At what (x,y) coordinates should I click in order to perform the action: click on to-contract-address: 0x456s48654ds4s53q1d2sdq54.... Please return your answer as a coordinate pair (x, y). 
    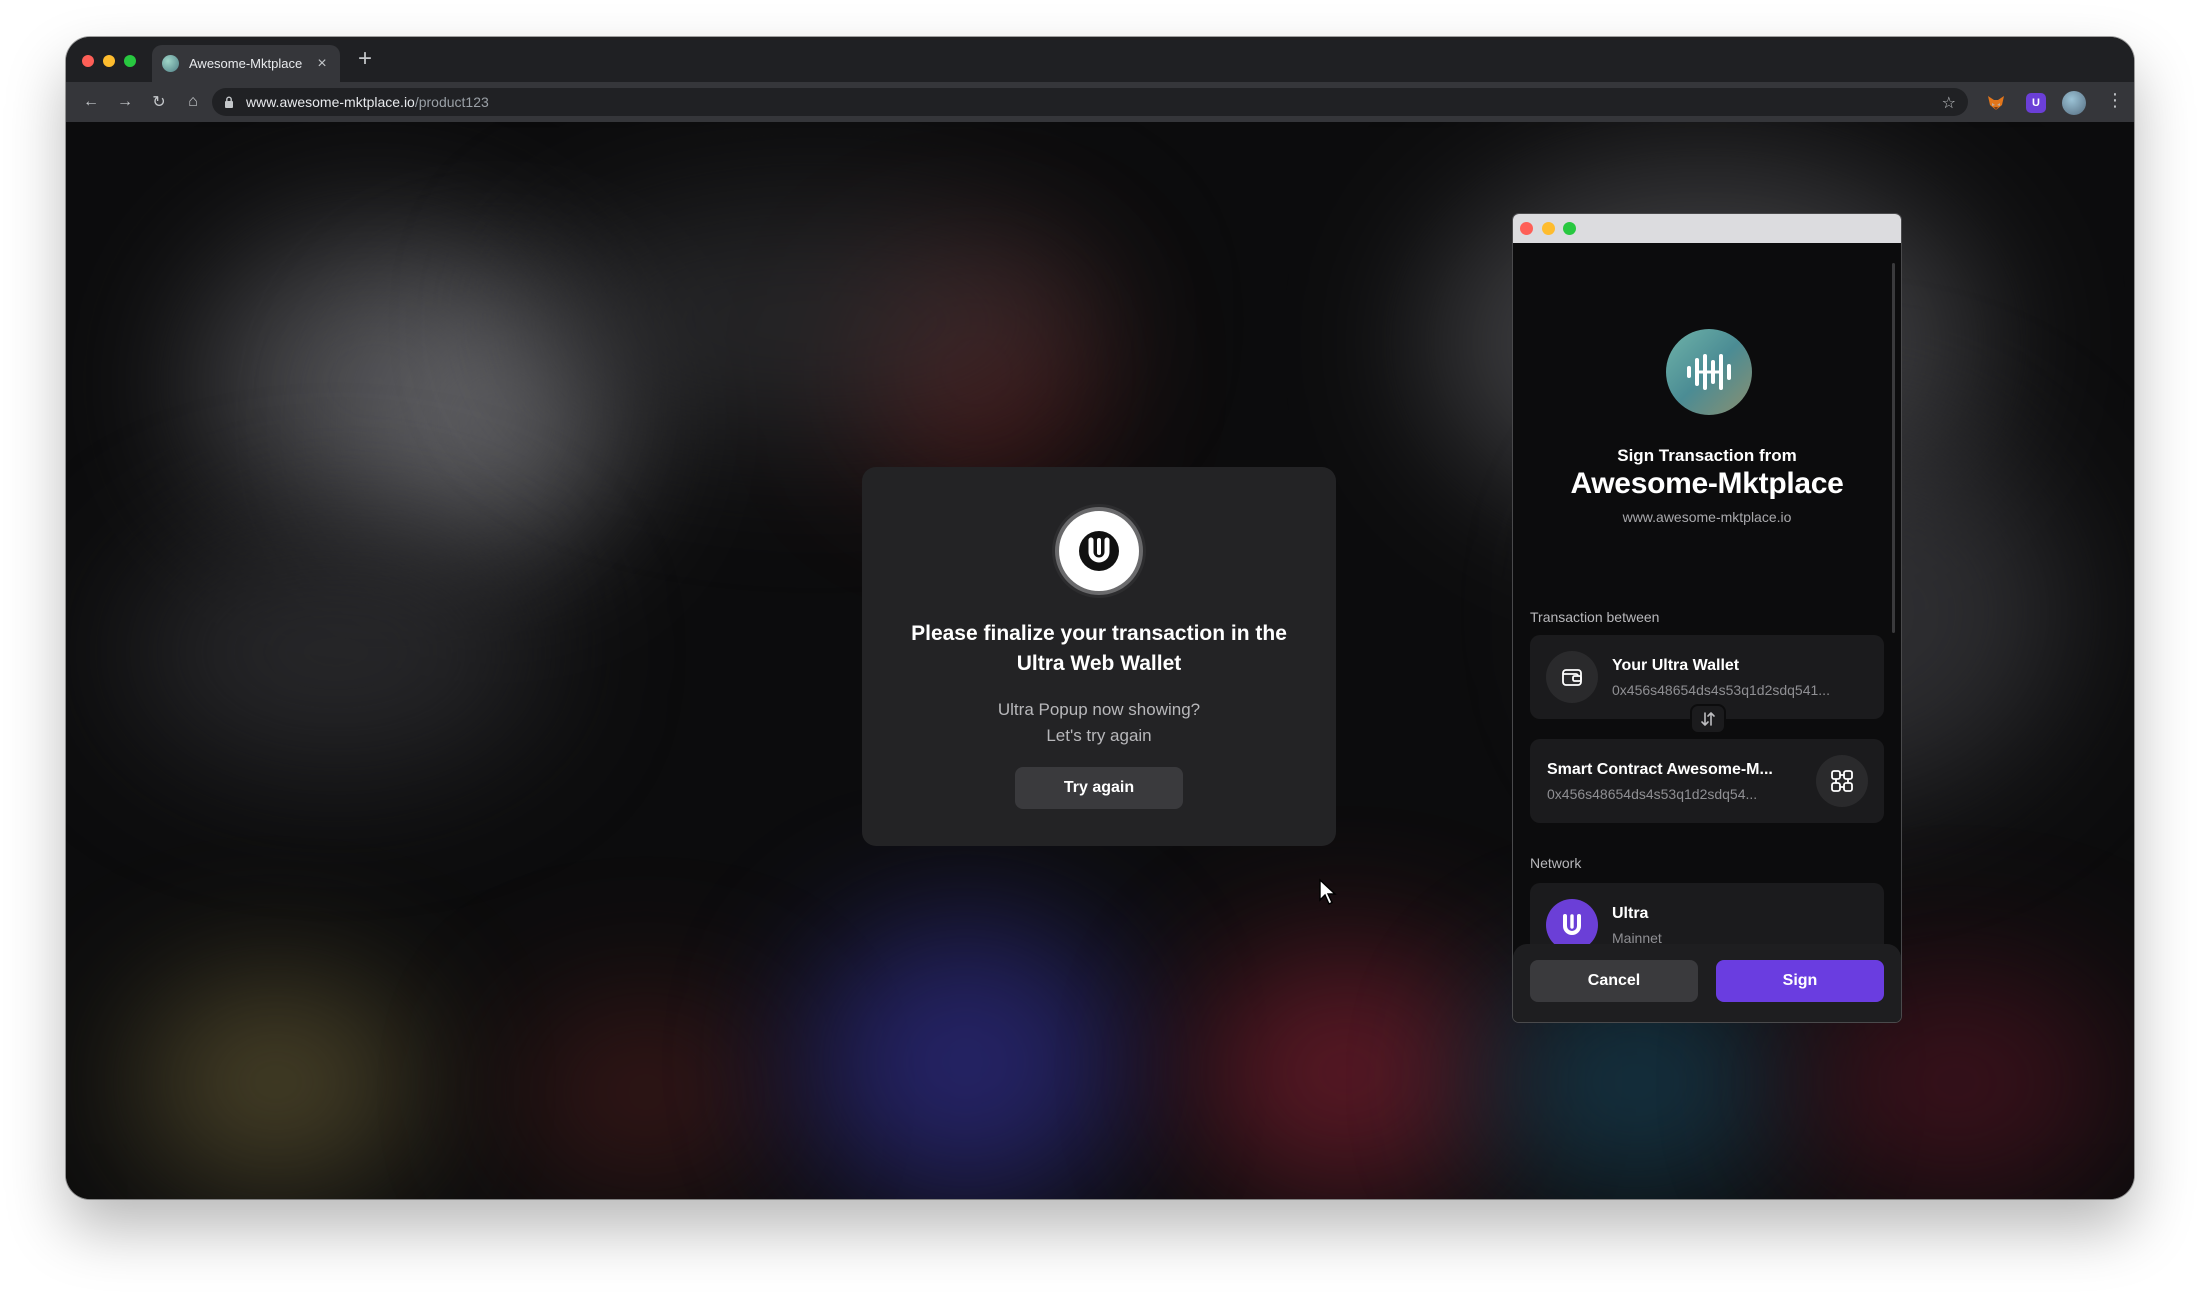
    Looking at the image, I should click on (1652, 794).